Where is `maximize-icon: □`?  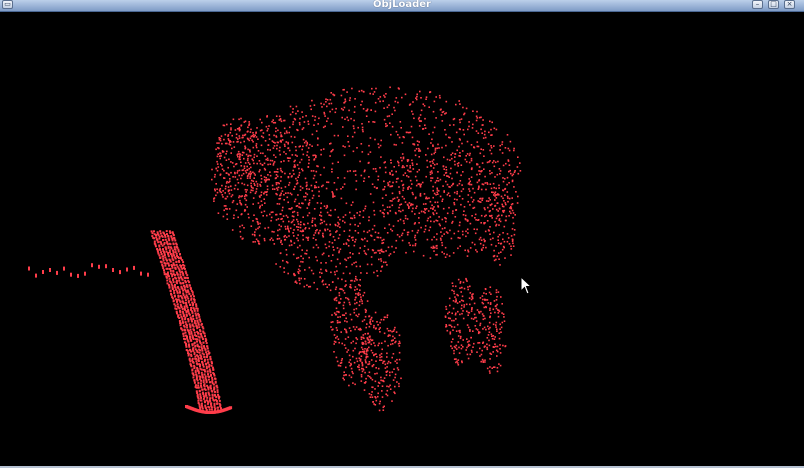 maximize-icon: □ is located at coordinates (773, 4).